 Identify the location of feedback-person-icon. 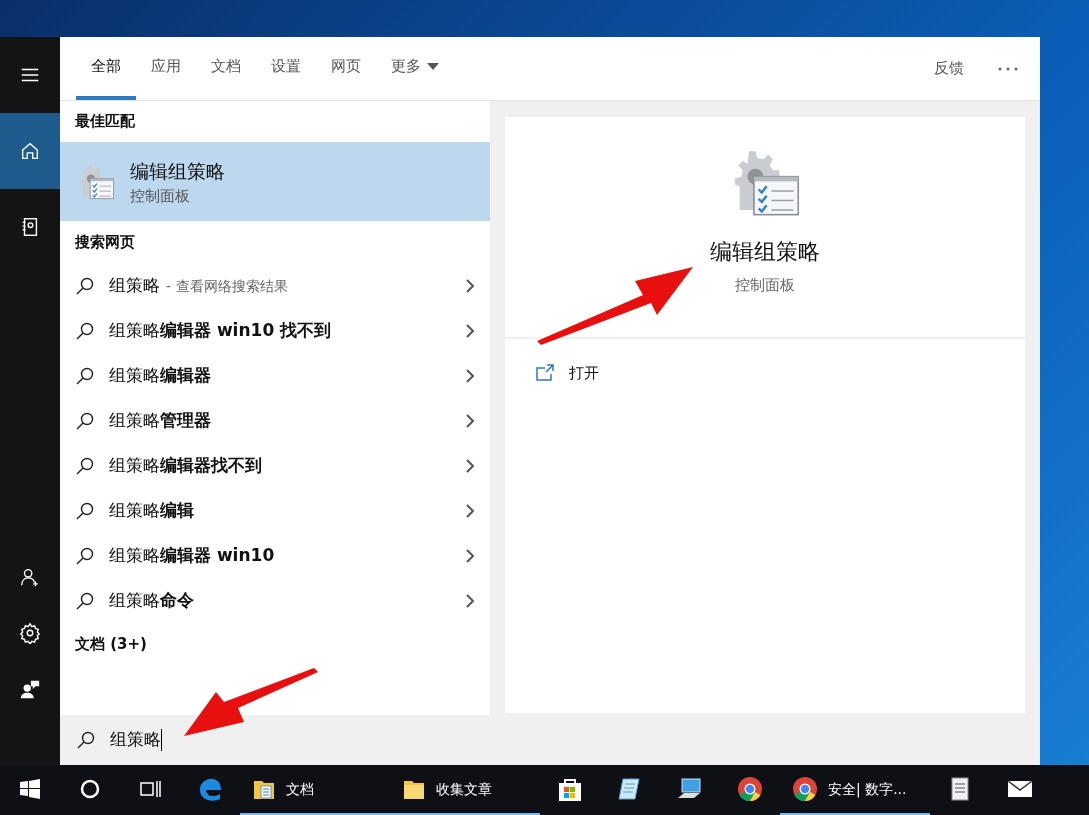
(30, 689).